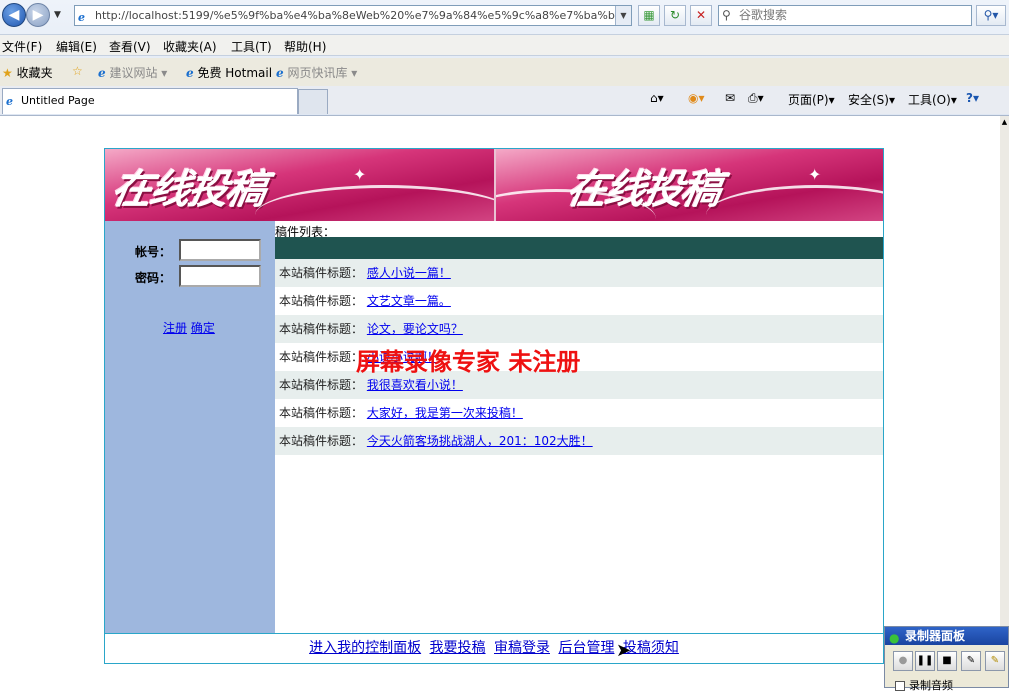 The width and height of the screenshot is (1009, 693). Describe the element at coordinates (971, 661) in the screenshot. I see `draw-icon: ✎` at that location.